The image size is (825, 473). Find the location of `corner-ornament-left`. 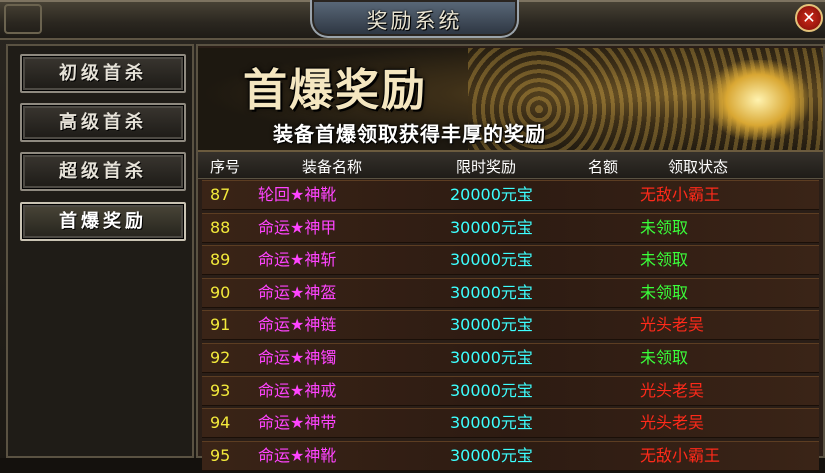

corner-ornament-left is located at coordinates (23, 19).